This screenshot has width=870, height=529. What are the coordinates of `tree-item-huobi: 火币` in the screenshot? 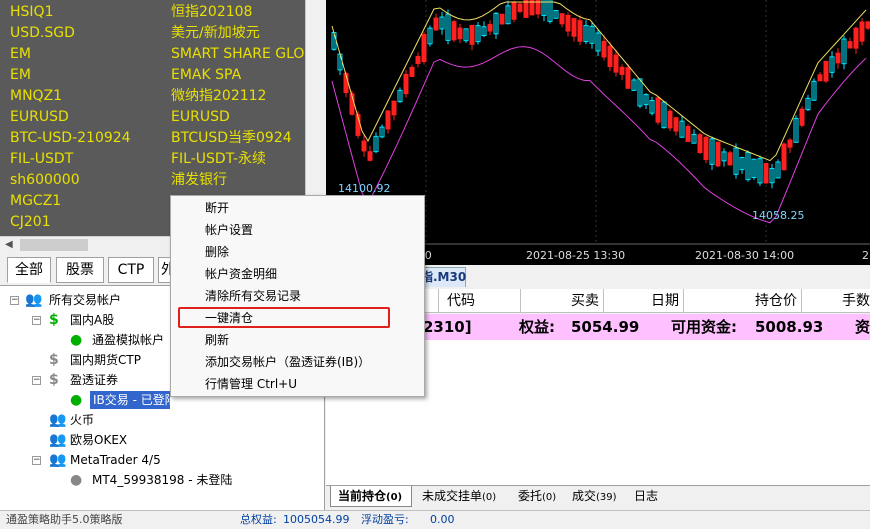 It's located at (82, 420).